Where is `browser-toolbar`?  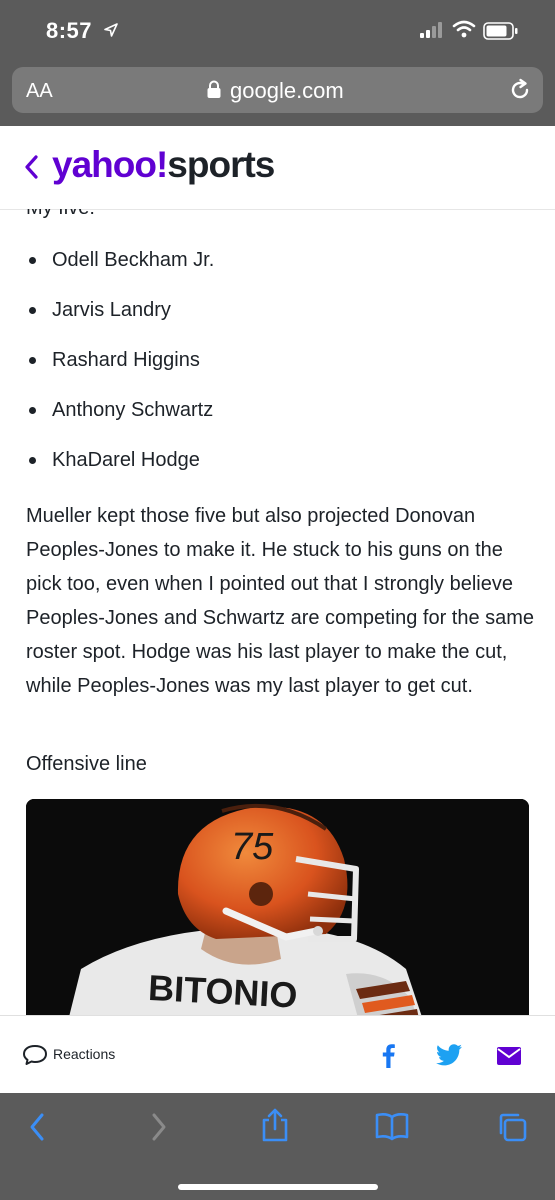 browser-toolbar is located at coordinates (277, 1146).